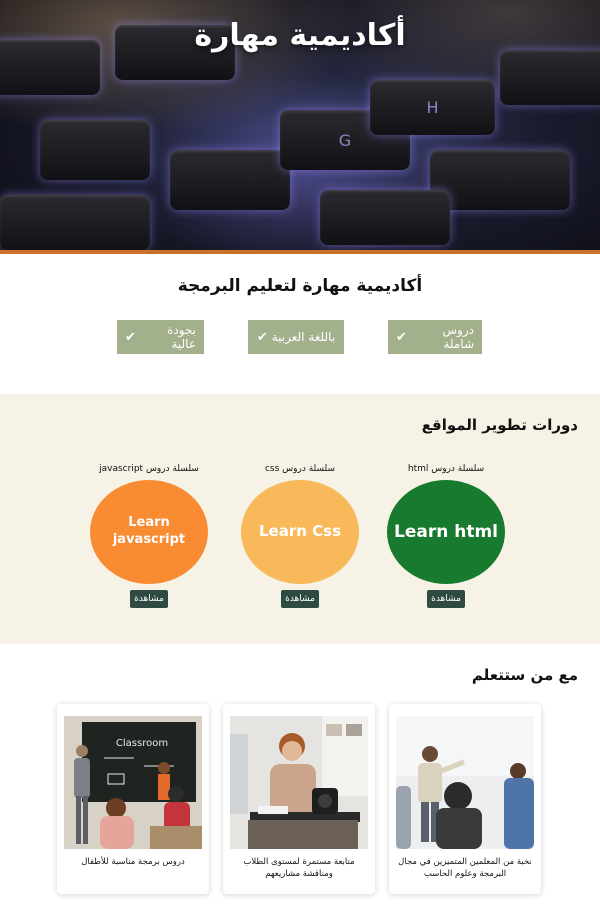 The image size is (600, 910). What do you see at coordinates (300, 469) in the screenshot?
I see `course-caption: سلسلة دروس css` at bounding box center [300, 469].